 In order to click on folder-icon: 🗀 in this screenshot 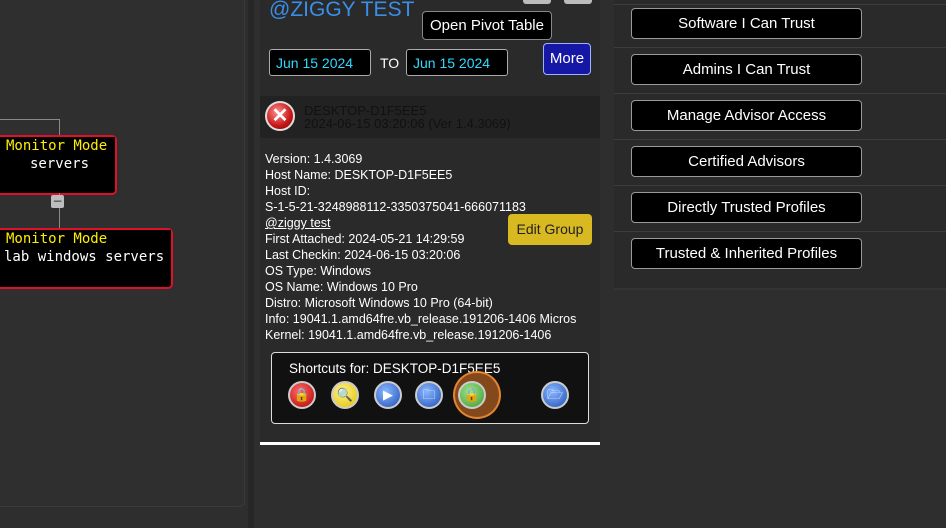, I will do `click(429, 395)`.